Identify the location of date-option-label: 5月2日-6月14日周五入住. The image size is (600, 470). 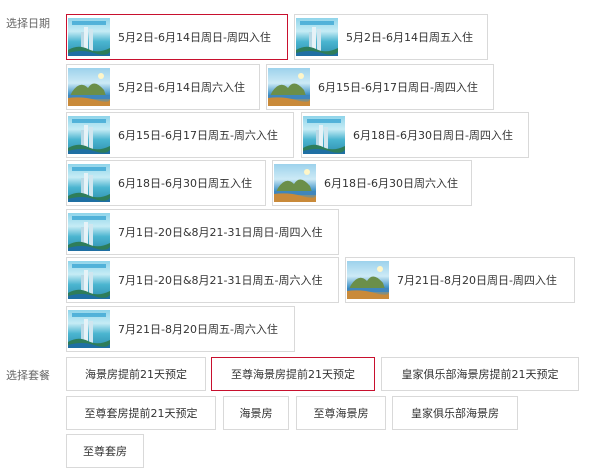
(409, 37).